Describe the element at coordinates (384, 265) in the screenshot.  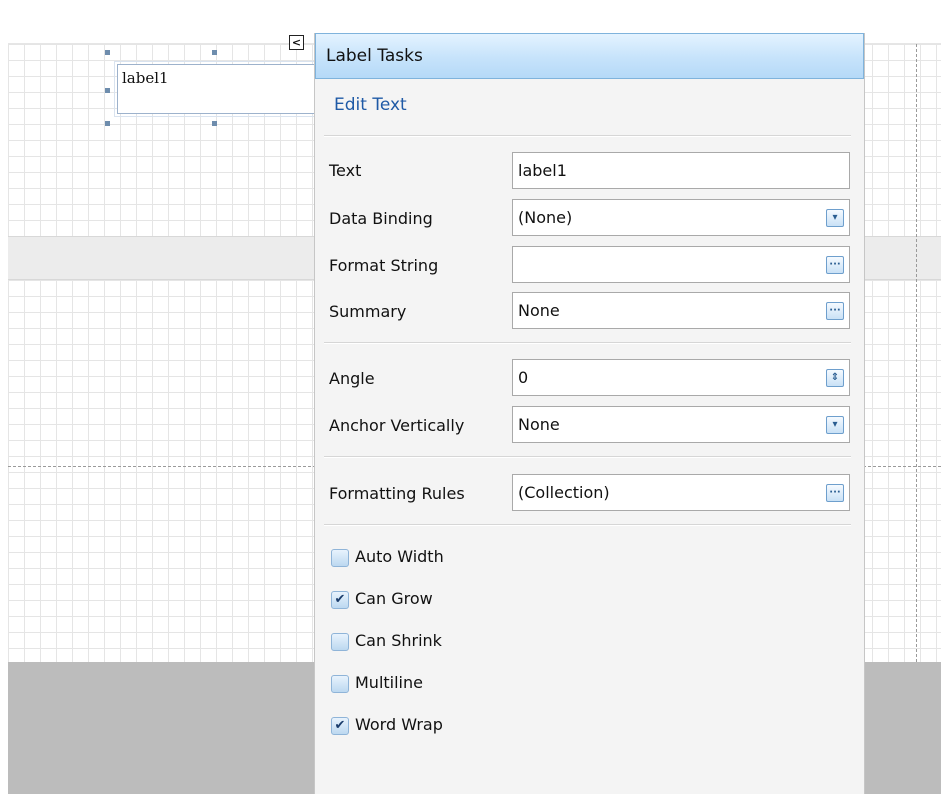
I see `format-string-label: Format String` at that location.